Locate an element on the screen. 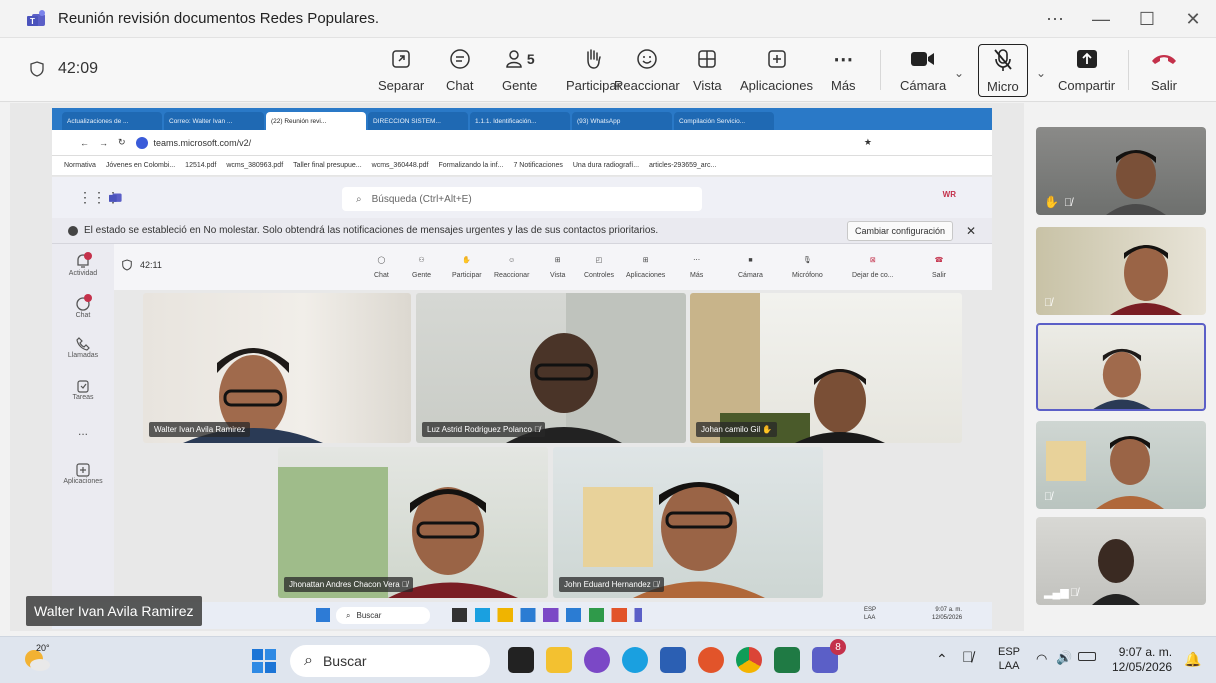 This screenshot has width=1216, height=683. language-indicator: ESP LAA is located at coordinates (1009, 659).